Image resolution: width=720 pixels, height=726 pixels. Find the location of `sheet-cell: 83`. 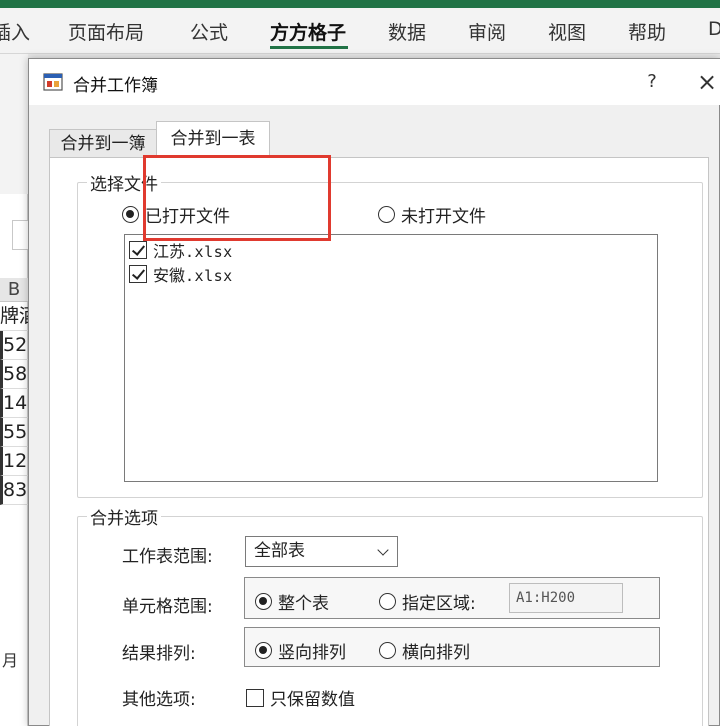

sheet-cell: 83 is located at coordinates (14, 490).